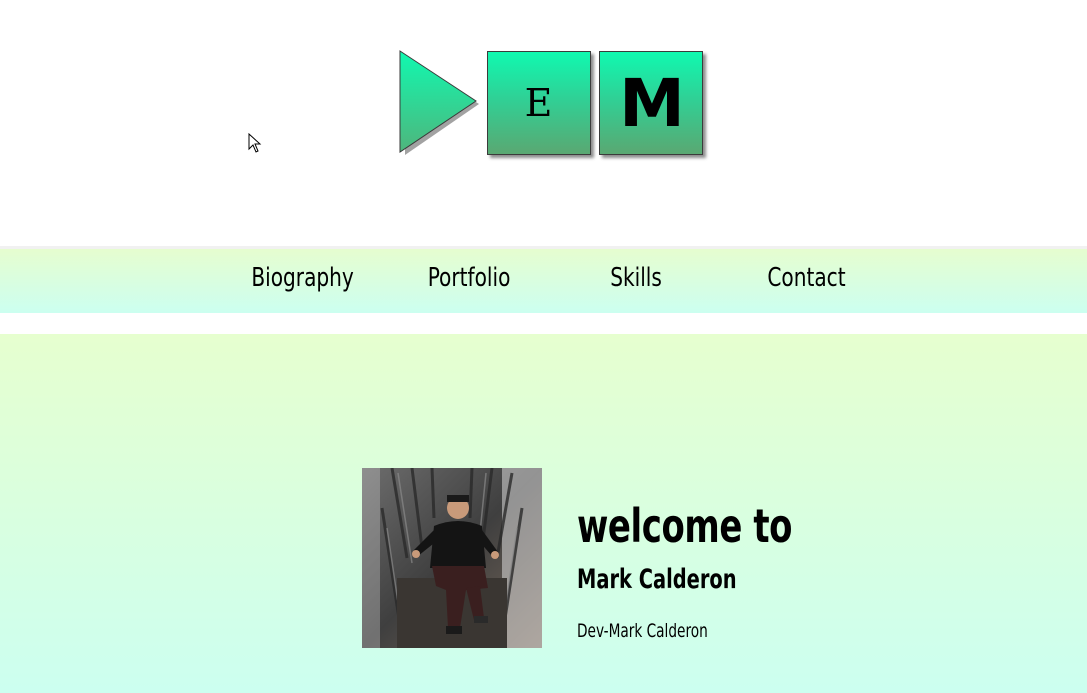 This screenshot has width=1087, height=693. I want to click on play-triangle-icon, so click(439, 102).